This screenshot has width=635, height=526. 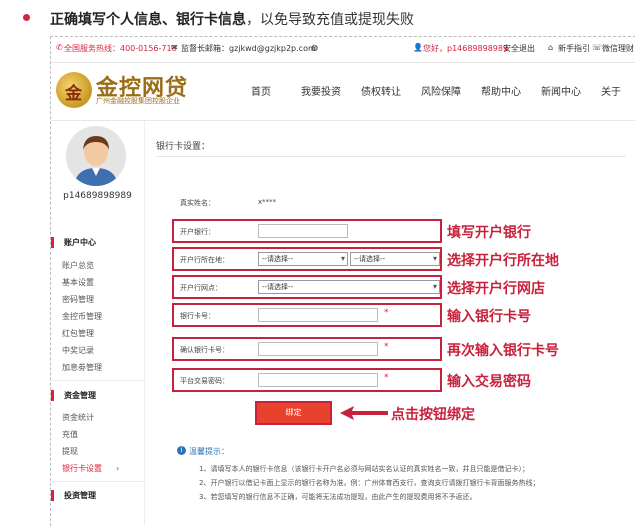 What do you see at coordinates (97, 196) in the screenshot?
I see `username: p14689898989` at bounding box center [97, 196].